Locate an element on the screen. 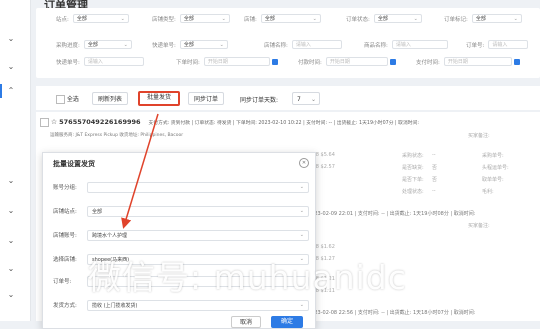  filter-shop: 店铺: 全部 ⌄ is located at coordinates (282, 18).